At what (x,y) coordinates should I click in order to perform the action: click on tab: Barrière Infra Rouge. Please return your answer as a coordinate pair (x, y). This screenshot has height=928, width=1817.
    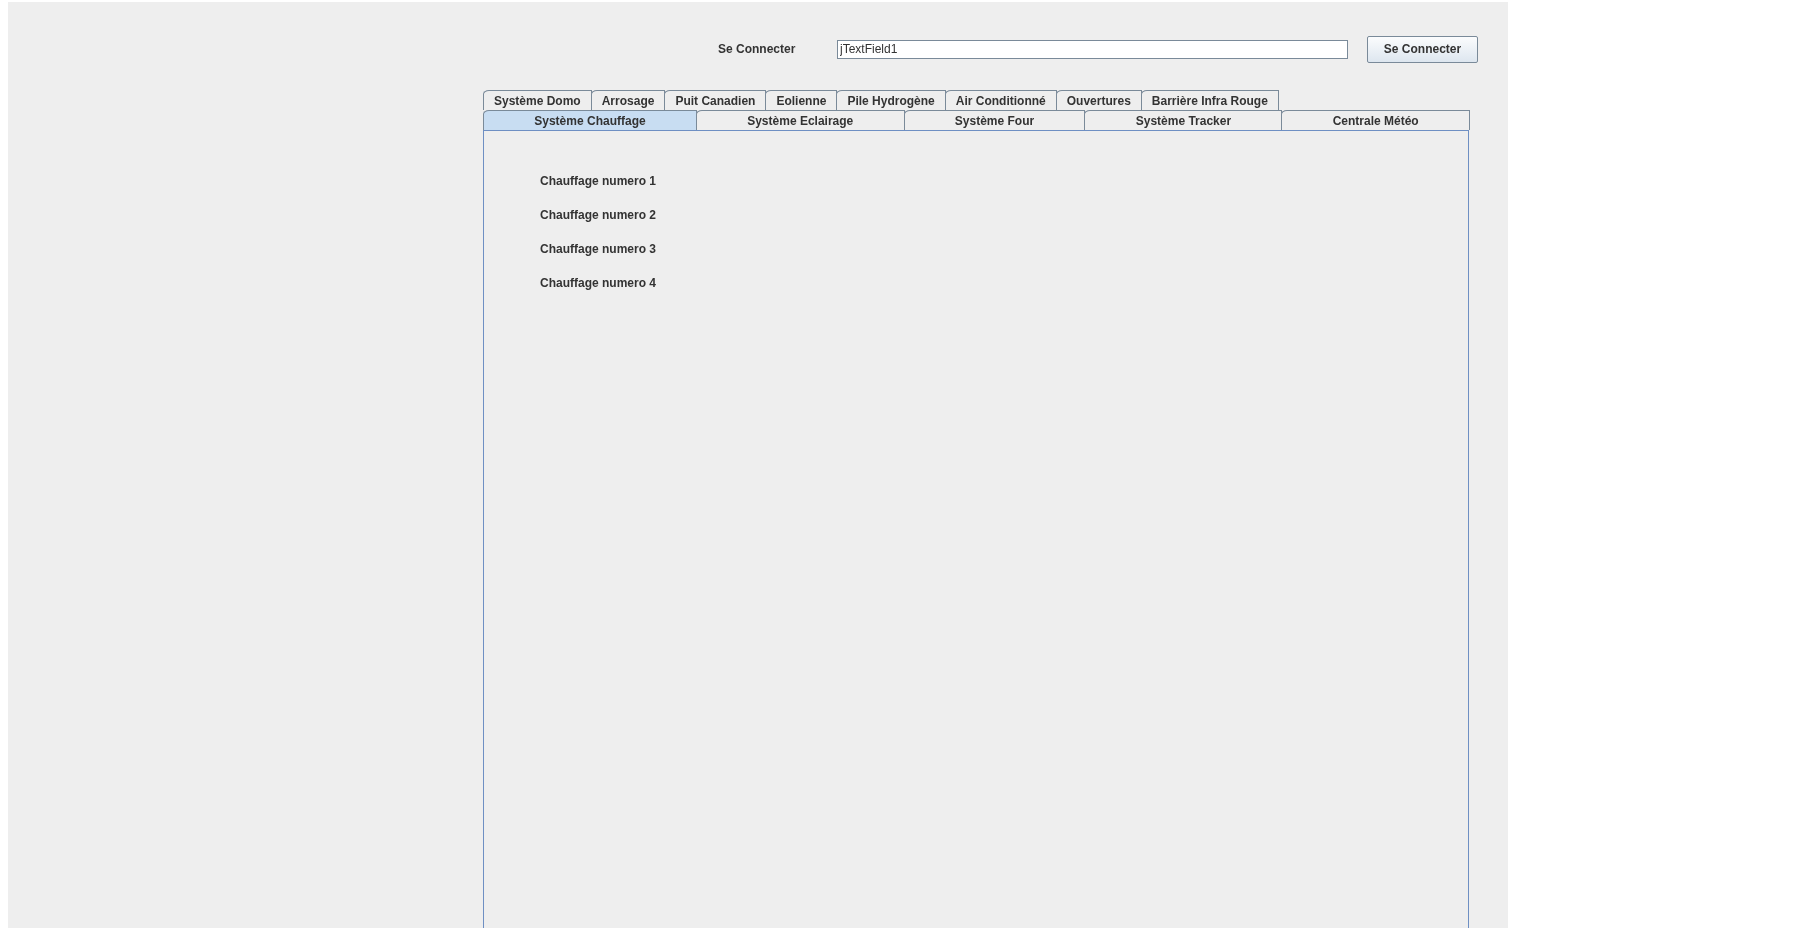
    Looking at the image, I should click on (1209, 100).